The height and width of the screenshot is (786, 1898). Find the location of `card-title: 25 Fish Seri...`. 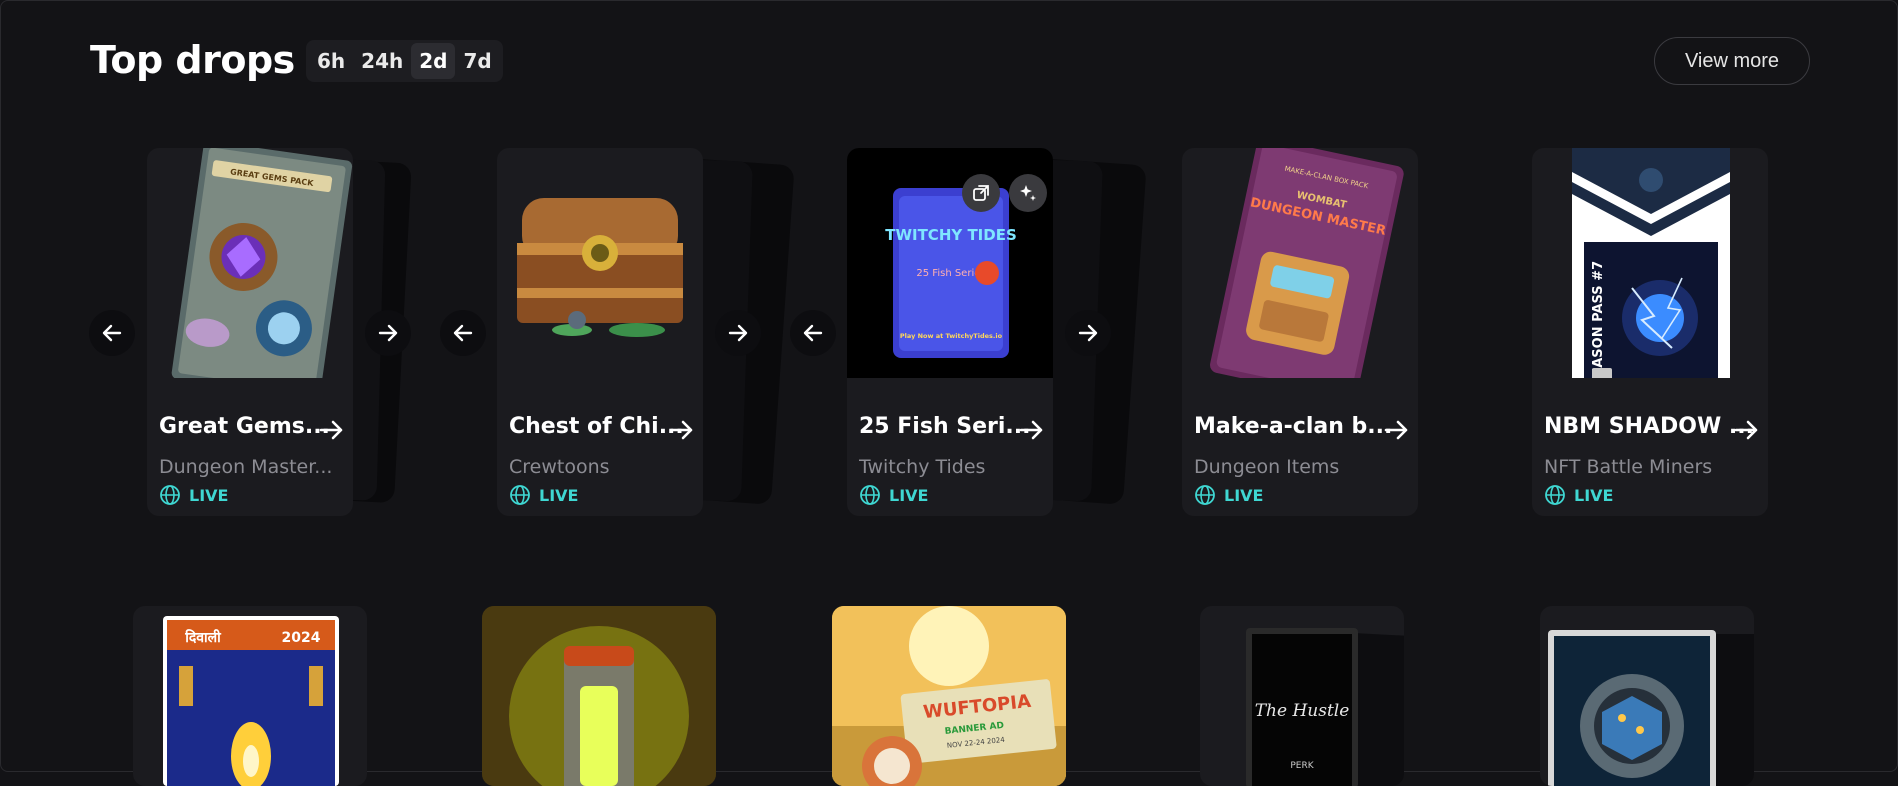

card-title: 25 Fish Seri... is located at coordinates (945, 426).